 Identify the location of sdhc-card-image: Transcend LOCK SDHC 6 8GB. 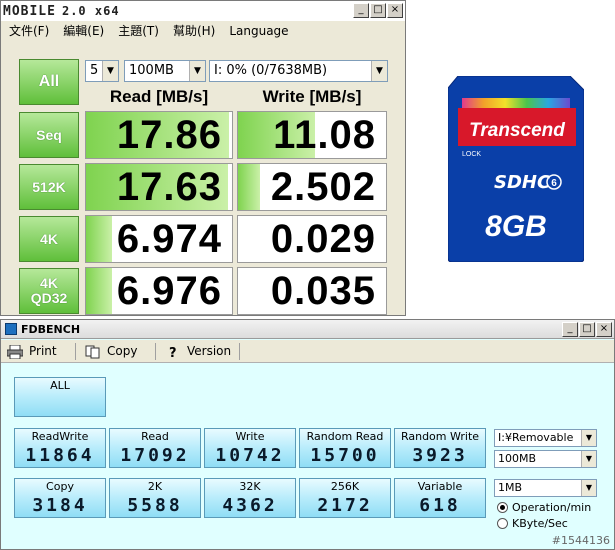
(516, 169).